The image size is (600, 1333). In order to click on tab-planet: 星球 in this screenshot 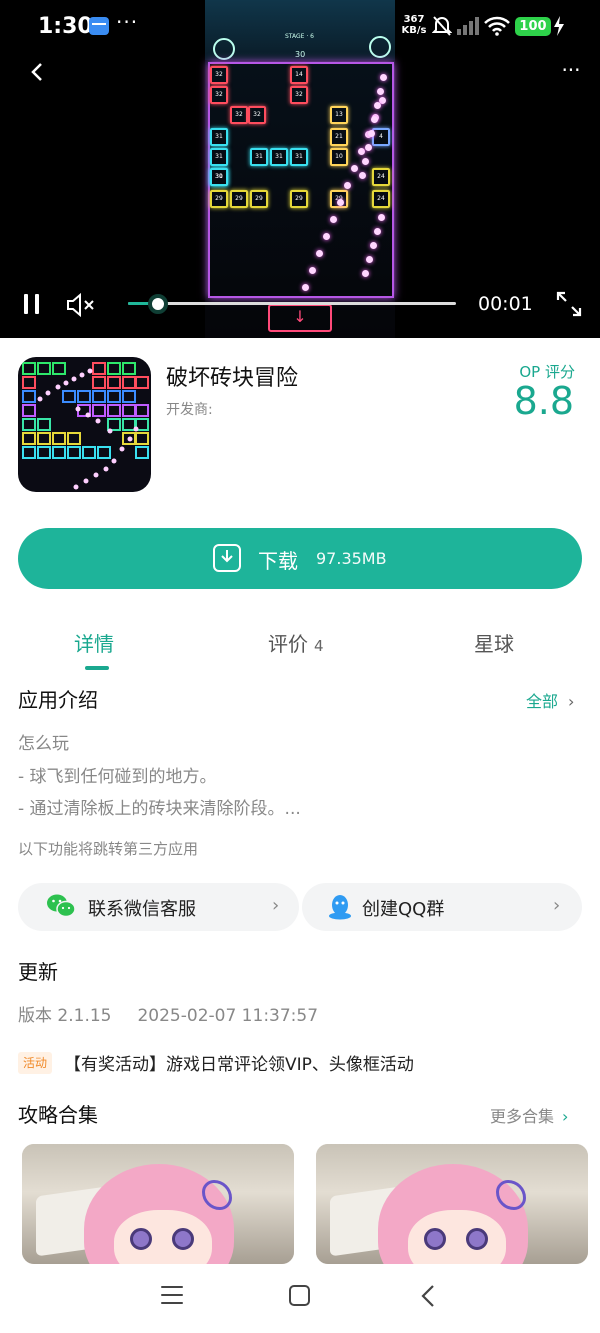, I will do `click(494, 642)`.